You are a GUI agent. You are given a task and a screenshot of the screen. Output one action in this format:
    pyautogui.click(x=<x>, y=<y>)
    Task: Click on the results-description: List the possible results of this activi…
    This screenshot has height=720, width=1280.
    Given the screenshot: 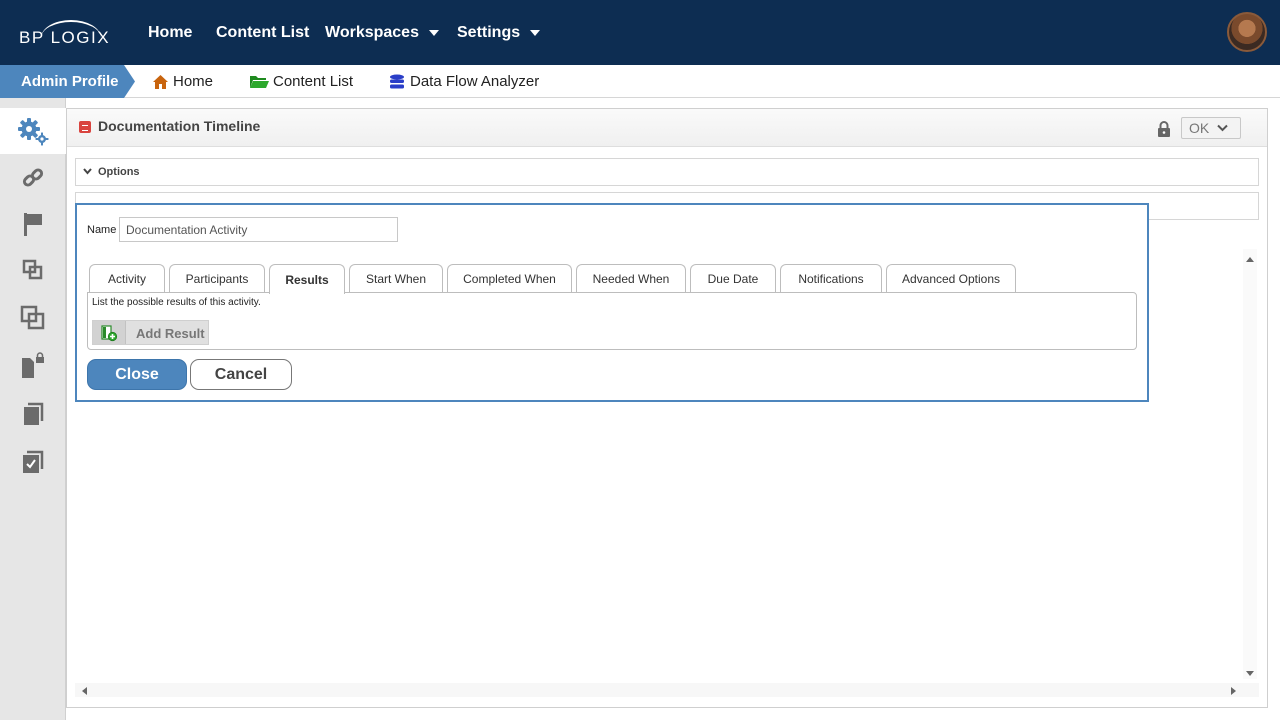 What is the action you would take?
    pyautogui.click(x=176, y=302)
    